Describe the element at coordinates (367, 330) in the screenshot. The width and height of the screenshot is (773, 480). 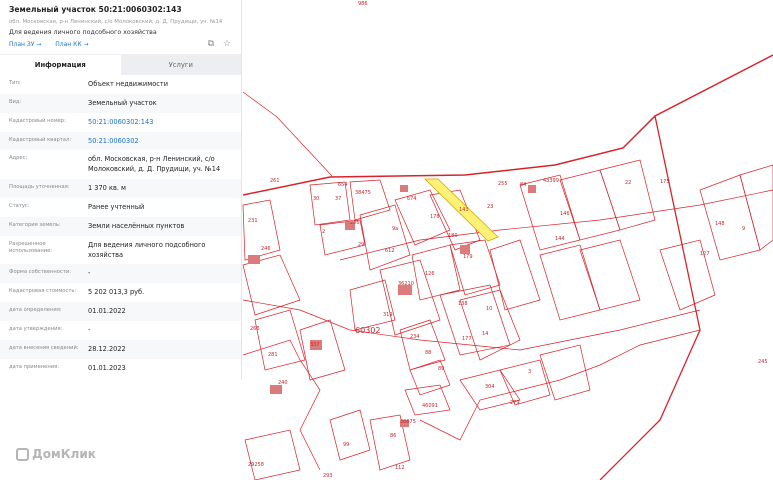
I see `map-label: 60302` at that location.